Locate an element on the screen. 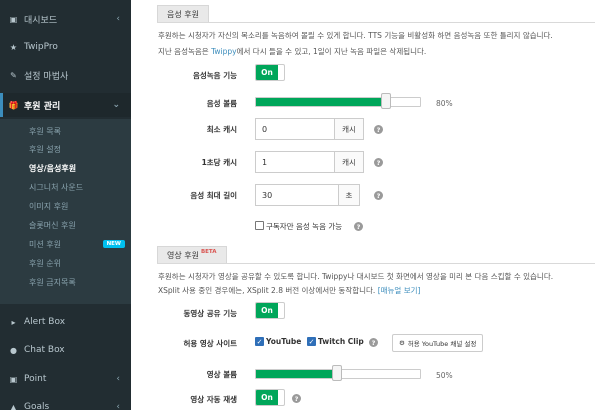 This screenshot has width=595, height=410. video-share-label: 동영상 공유 기능 is located at coordinates (210, 313).